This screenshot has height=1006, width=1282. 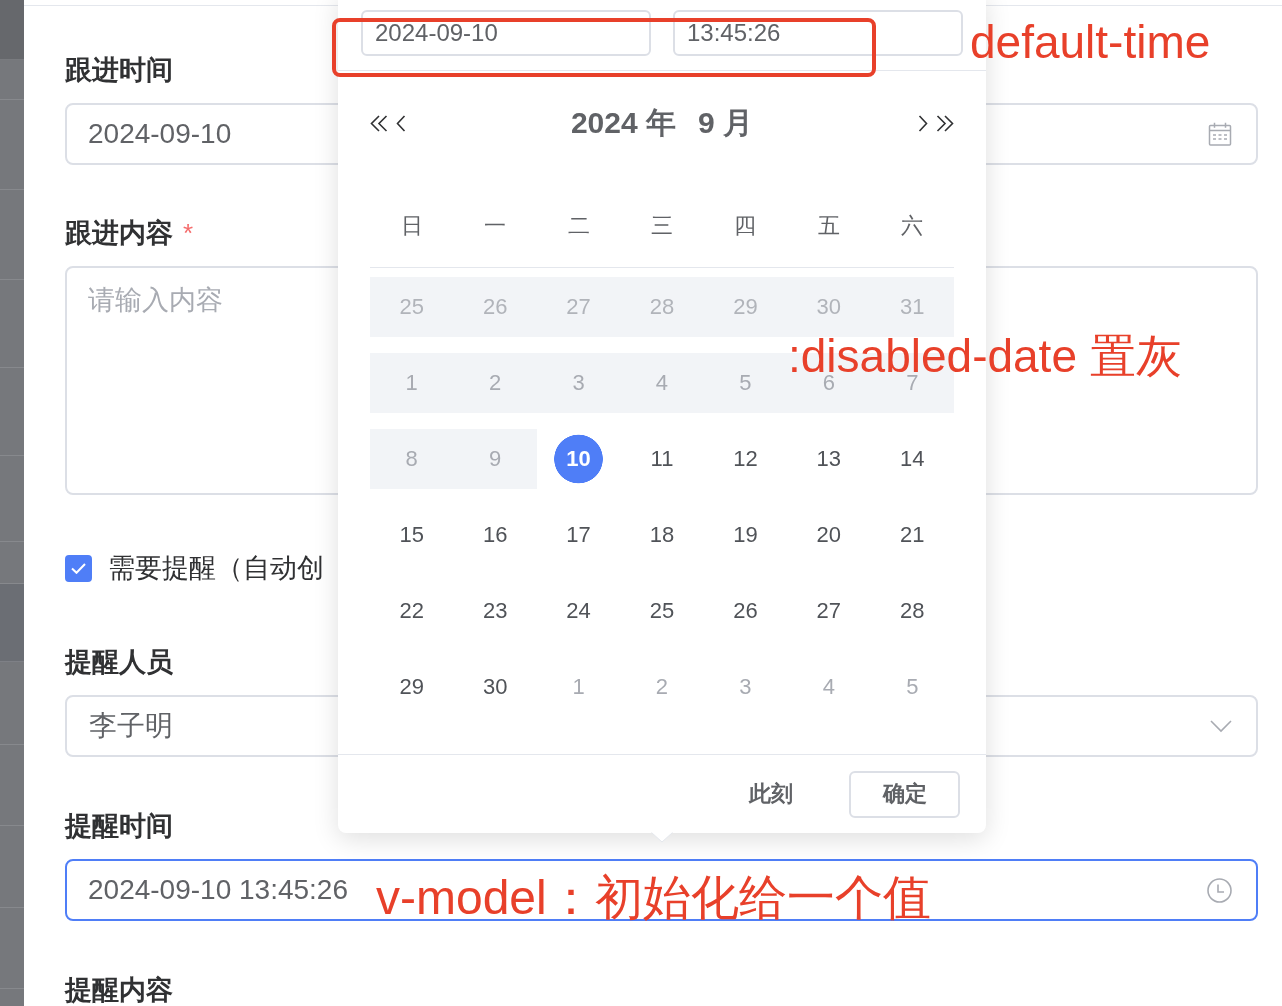 I want to click on field-label: 跟进时间, so click(x=119, y=70).